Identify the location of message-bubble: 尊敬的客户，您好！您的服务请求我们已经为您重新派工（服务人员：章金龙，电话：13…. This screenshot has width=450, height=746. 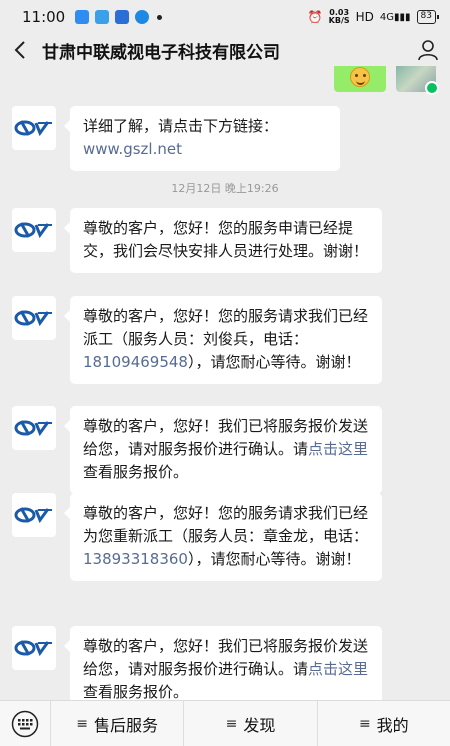
(223, 537).